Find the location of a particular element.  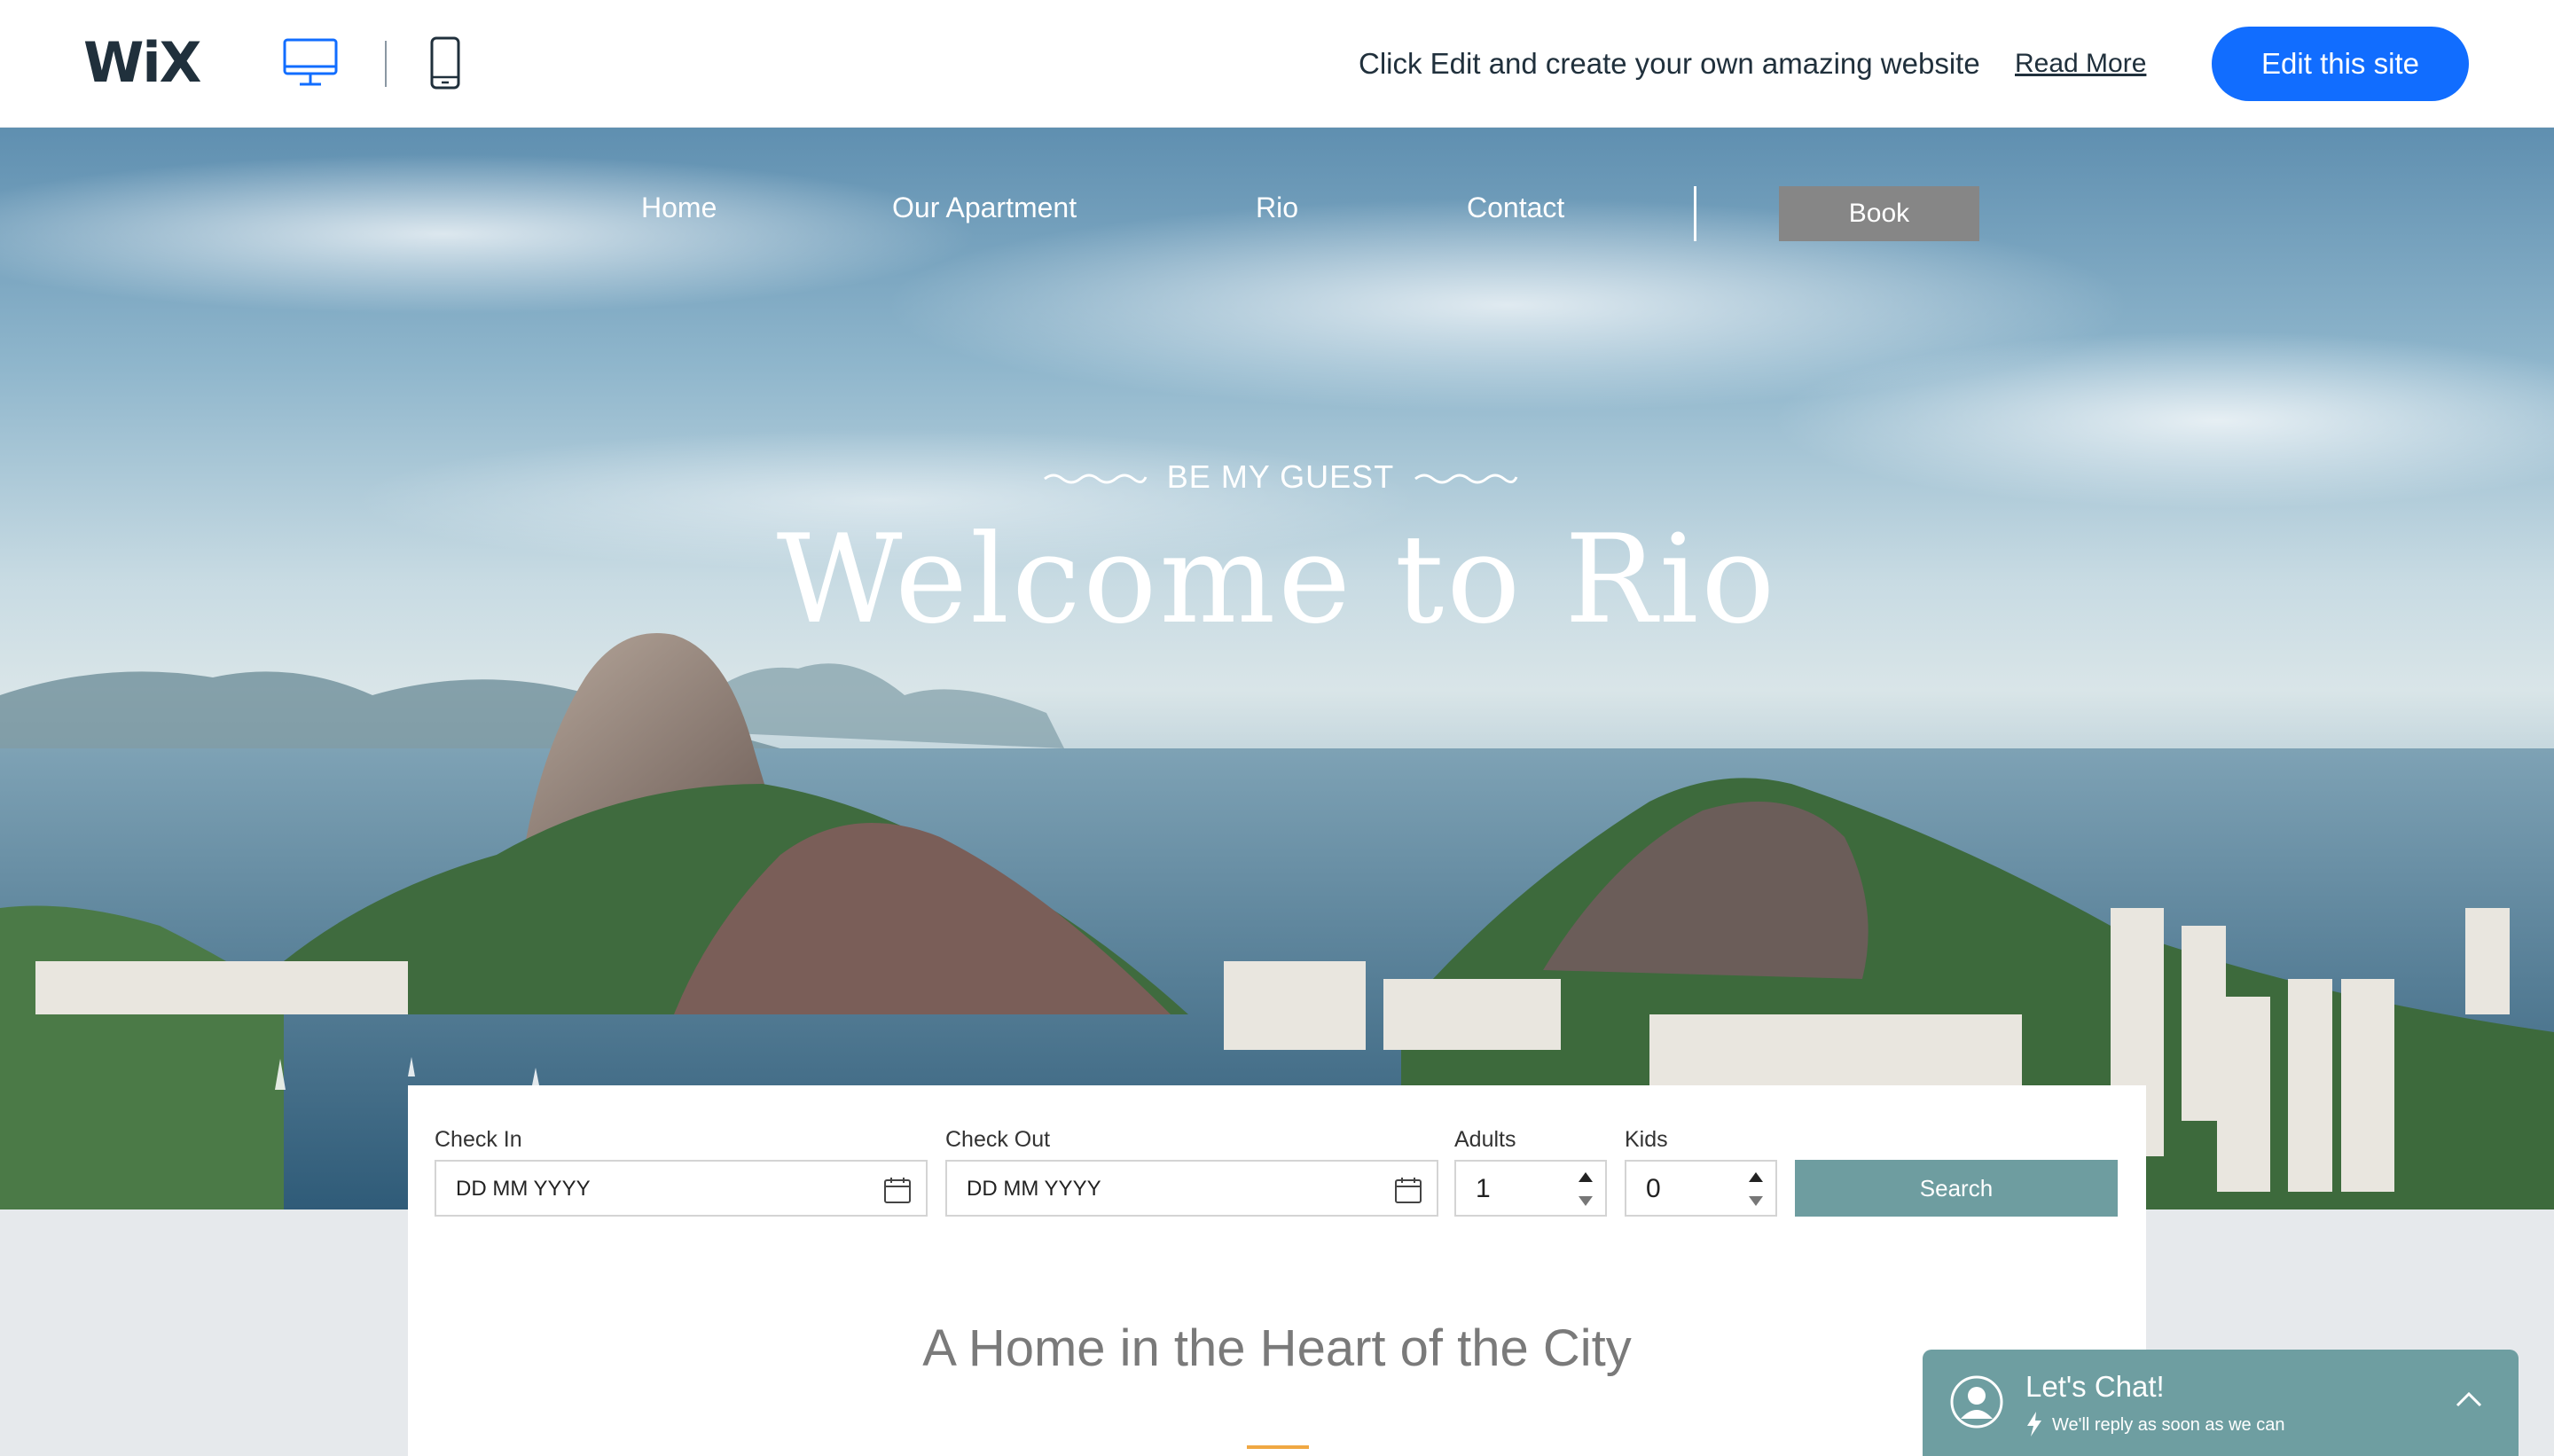

nav-item-contact: Contact is located at coordinates (1515, 207).